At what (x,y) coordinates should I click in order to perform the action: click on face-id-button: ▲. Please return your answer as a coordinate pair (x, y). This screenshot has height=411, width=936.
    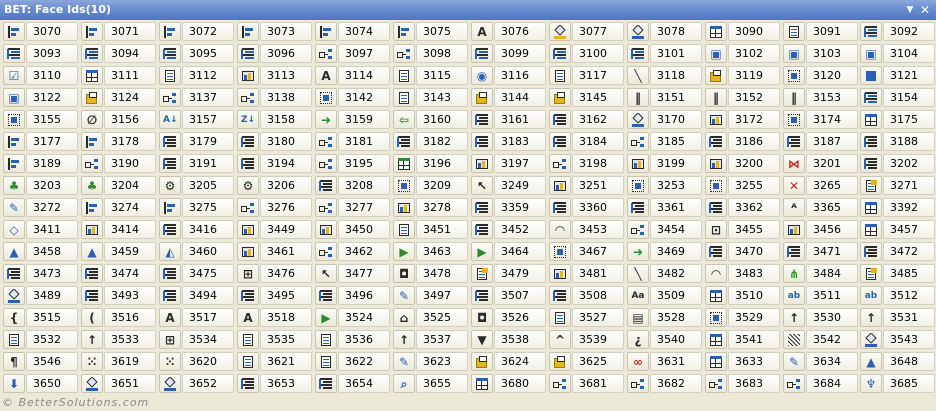
    Looking at the image, I should click on (14, 251).